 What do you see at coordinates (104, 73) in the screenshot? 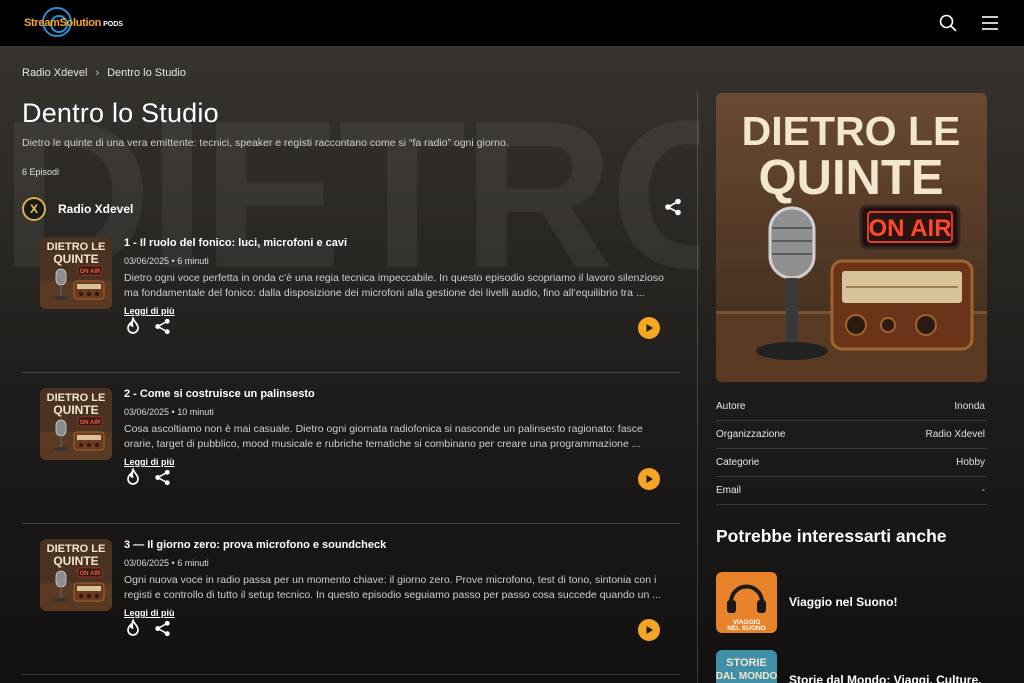
I see `breadcrumb: Radio Xdevel › Dentro lo Studio` at bounding box center [104, 73].